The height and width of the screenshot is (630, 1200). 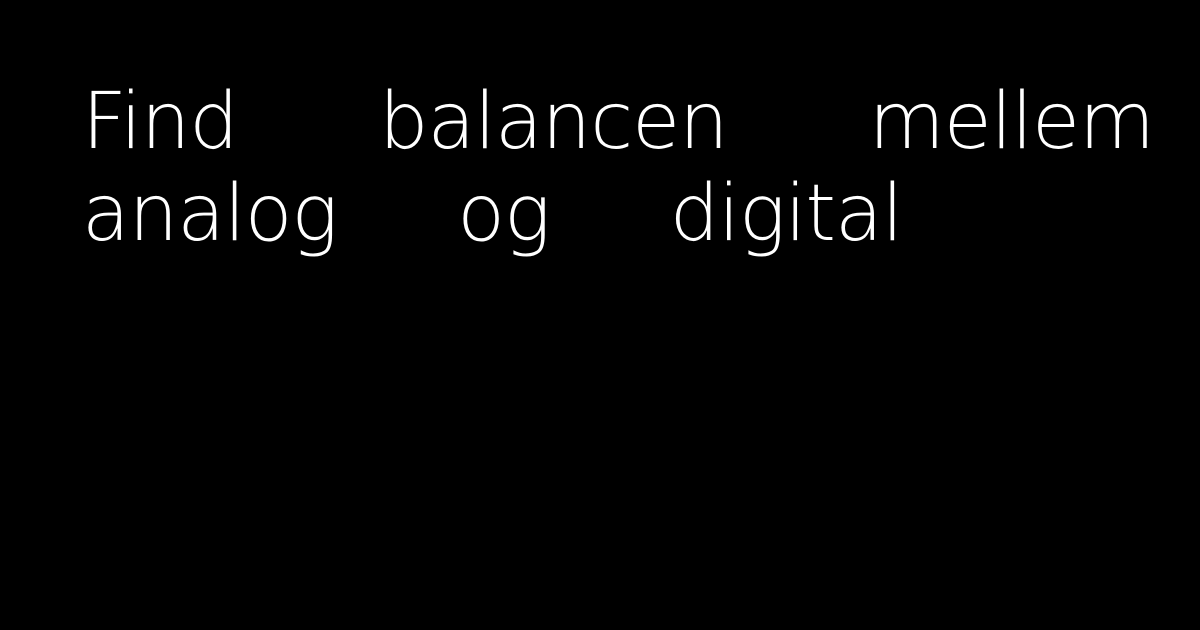 What do you see at coordinates (210, 214) in the screenshot?
I see `headline-word: analog` at bounding box center [210, 214].